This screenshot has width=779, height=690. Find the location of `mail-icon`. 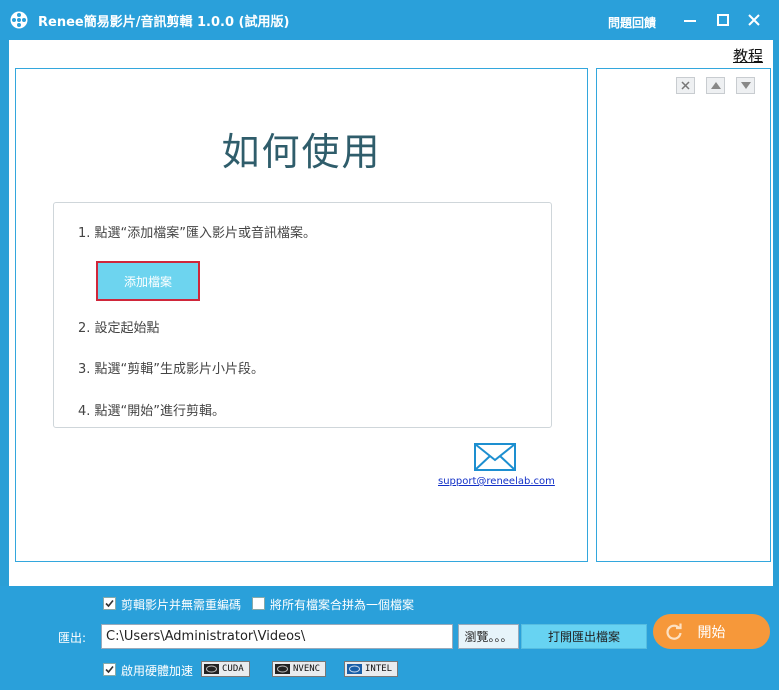

mail-icon is located at coordinates (495, 457).